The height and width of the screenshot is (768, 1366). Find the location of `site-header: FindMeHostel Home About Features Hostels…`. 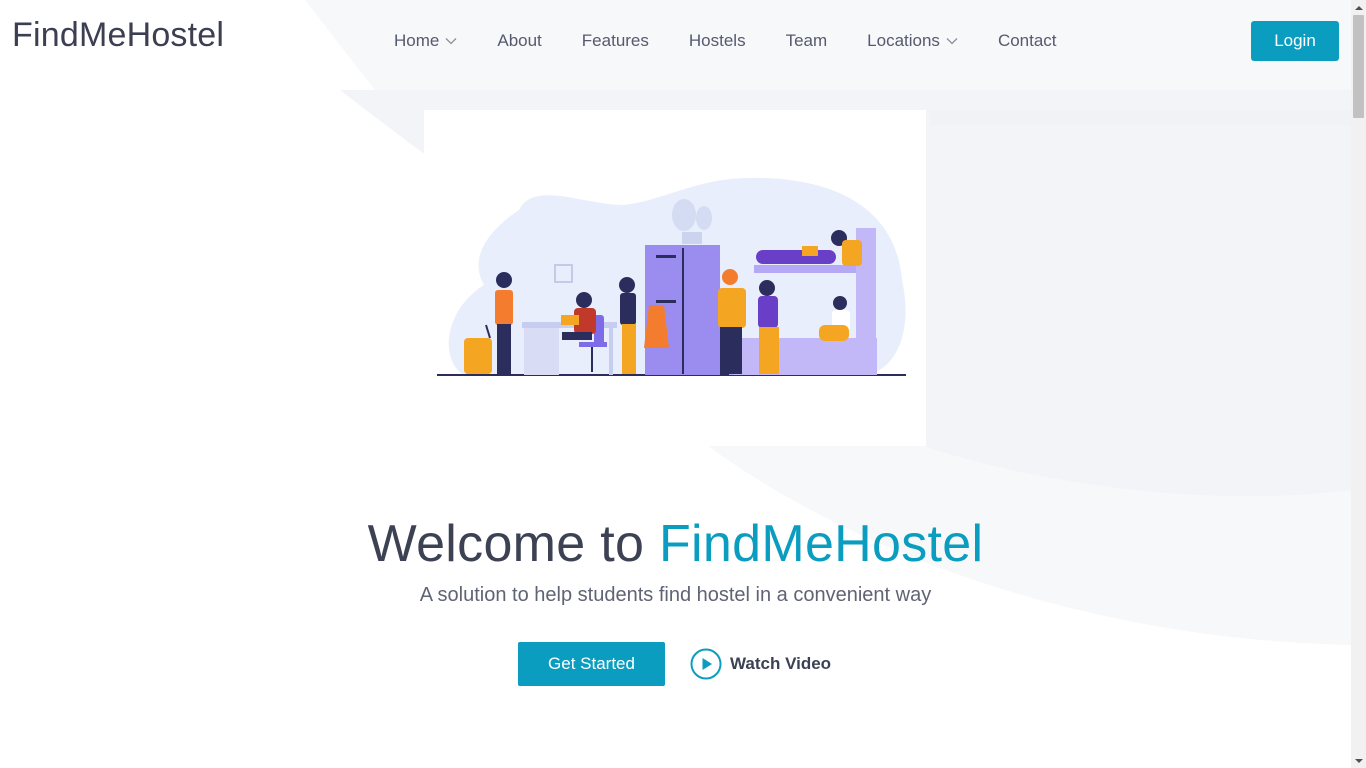

site-header: FindMeHostel Home About Features Hostels… is located at coordinates (675, 41).